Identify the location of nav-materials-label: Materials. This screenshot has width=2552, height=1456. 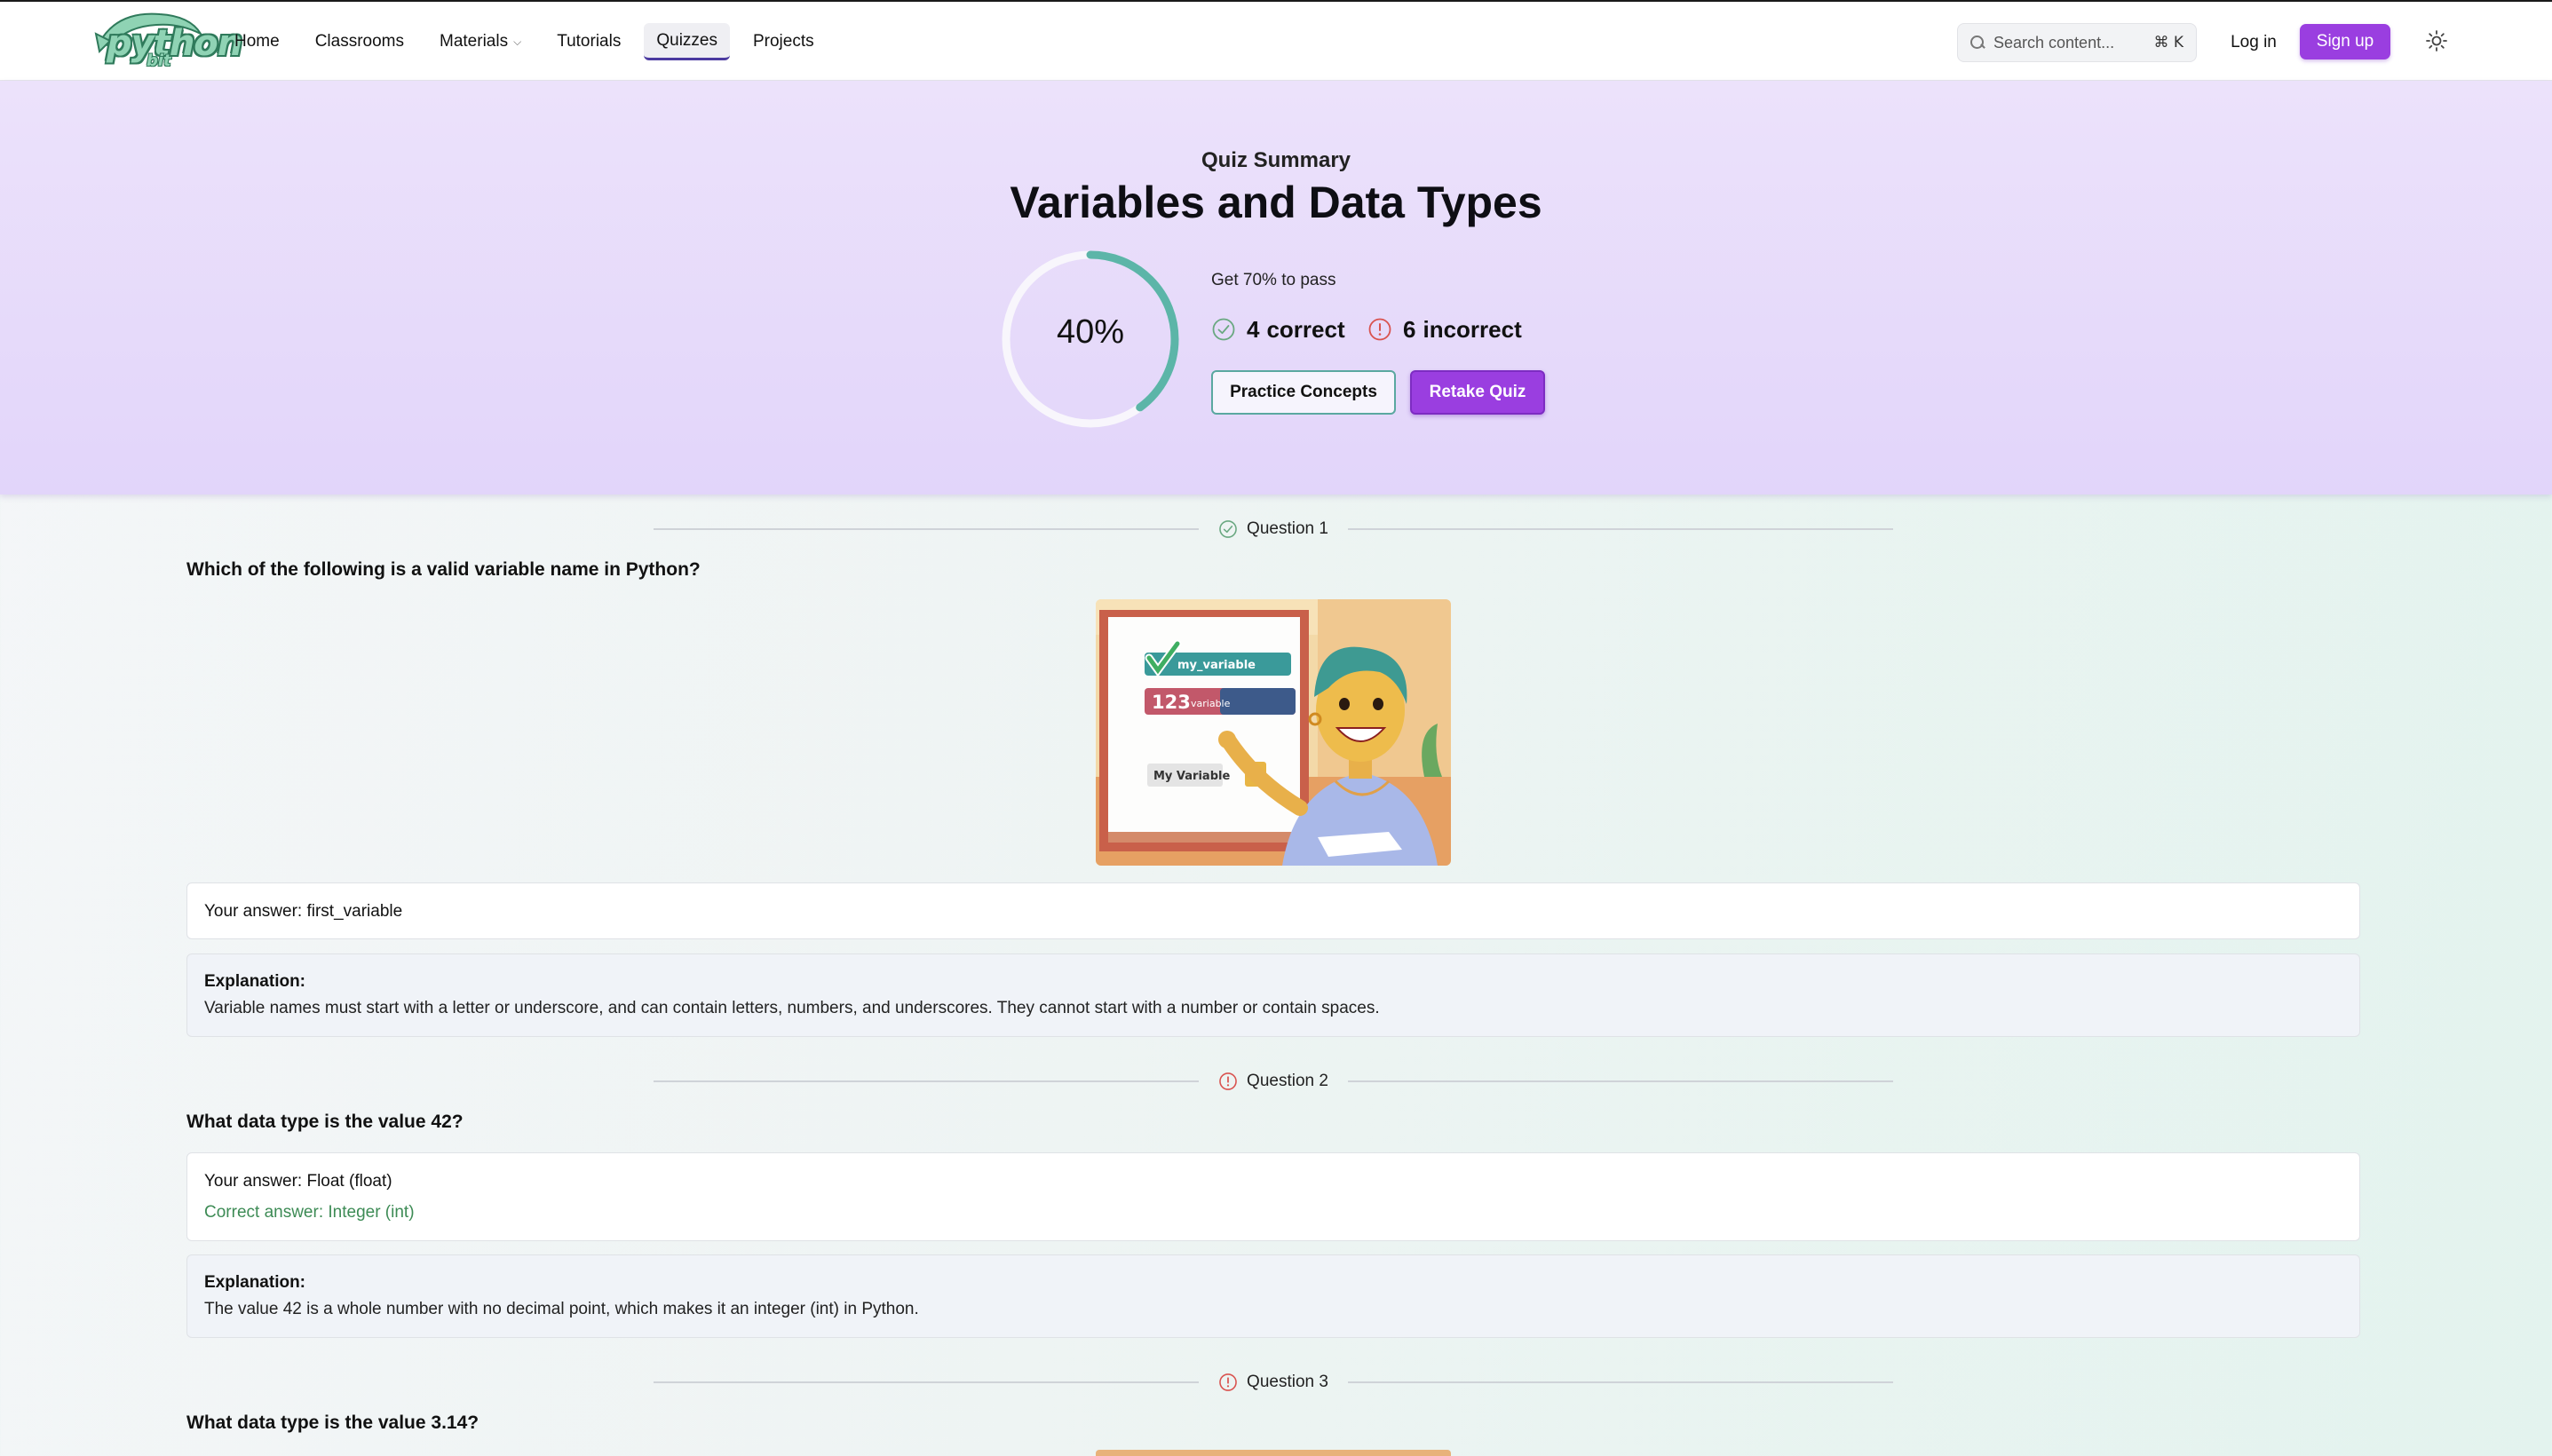
(474, 41).